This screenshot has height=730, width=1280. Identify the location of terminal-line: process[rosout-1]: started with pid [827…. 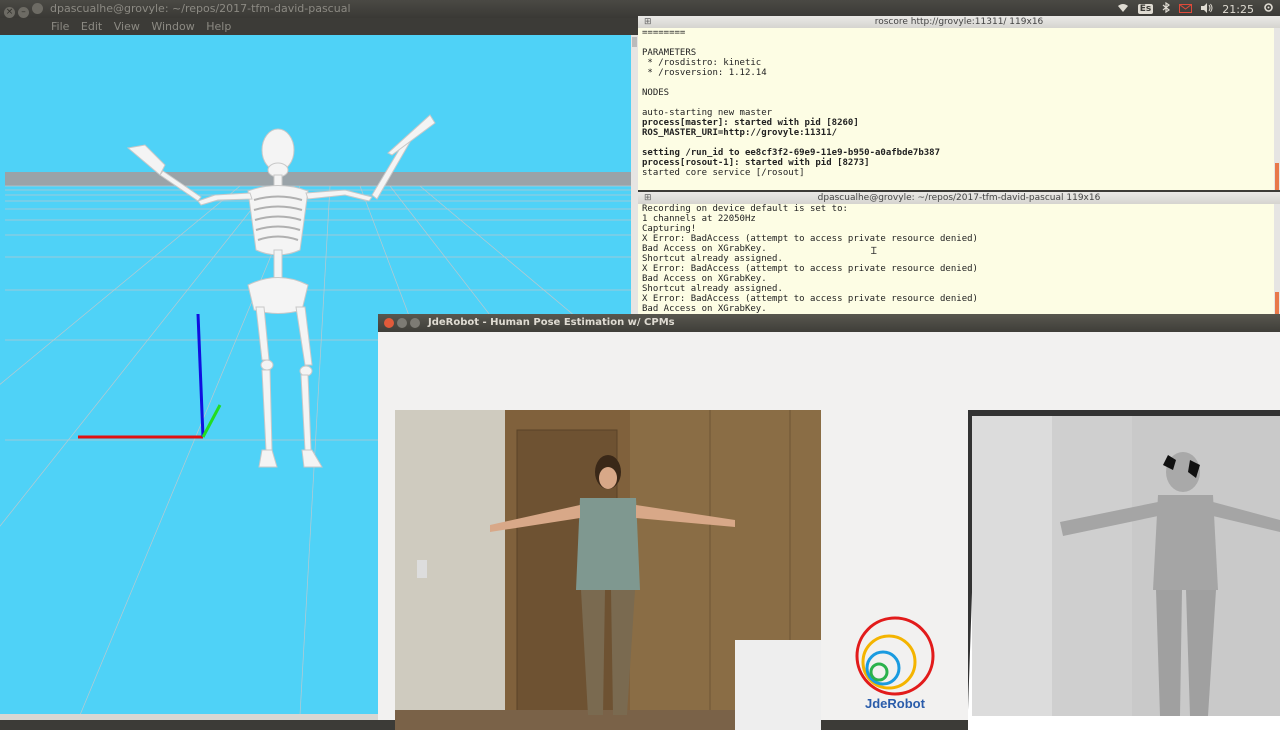
(756, 163).